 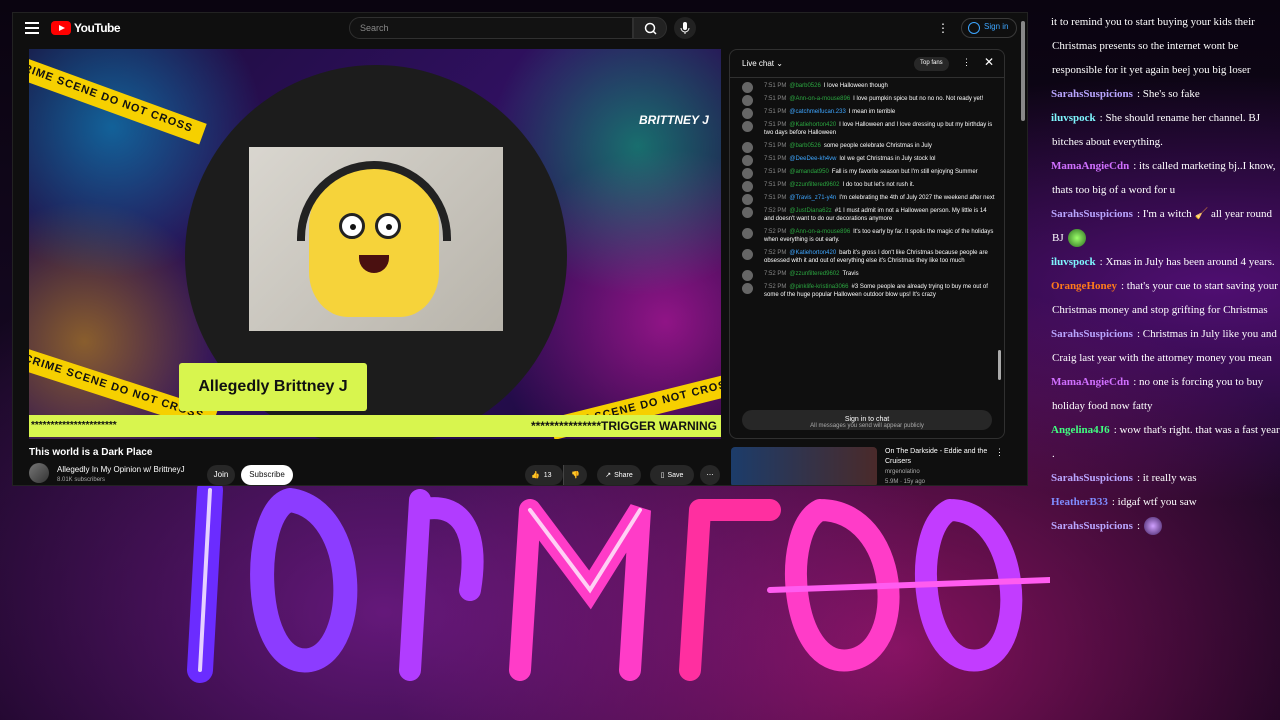 I want to click on channel-avatar, so click(x=39, y=473).